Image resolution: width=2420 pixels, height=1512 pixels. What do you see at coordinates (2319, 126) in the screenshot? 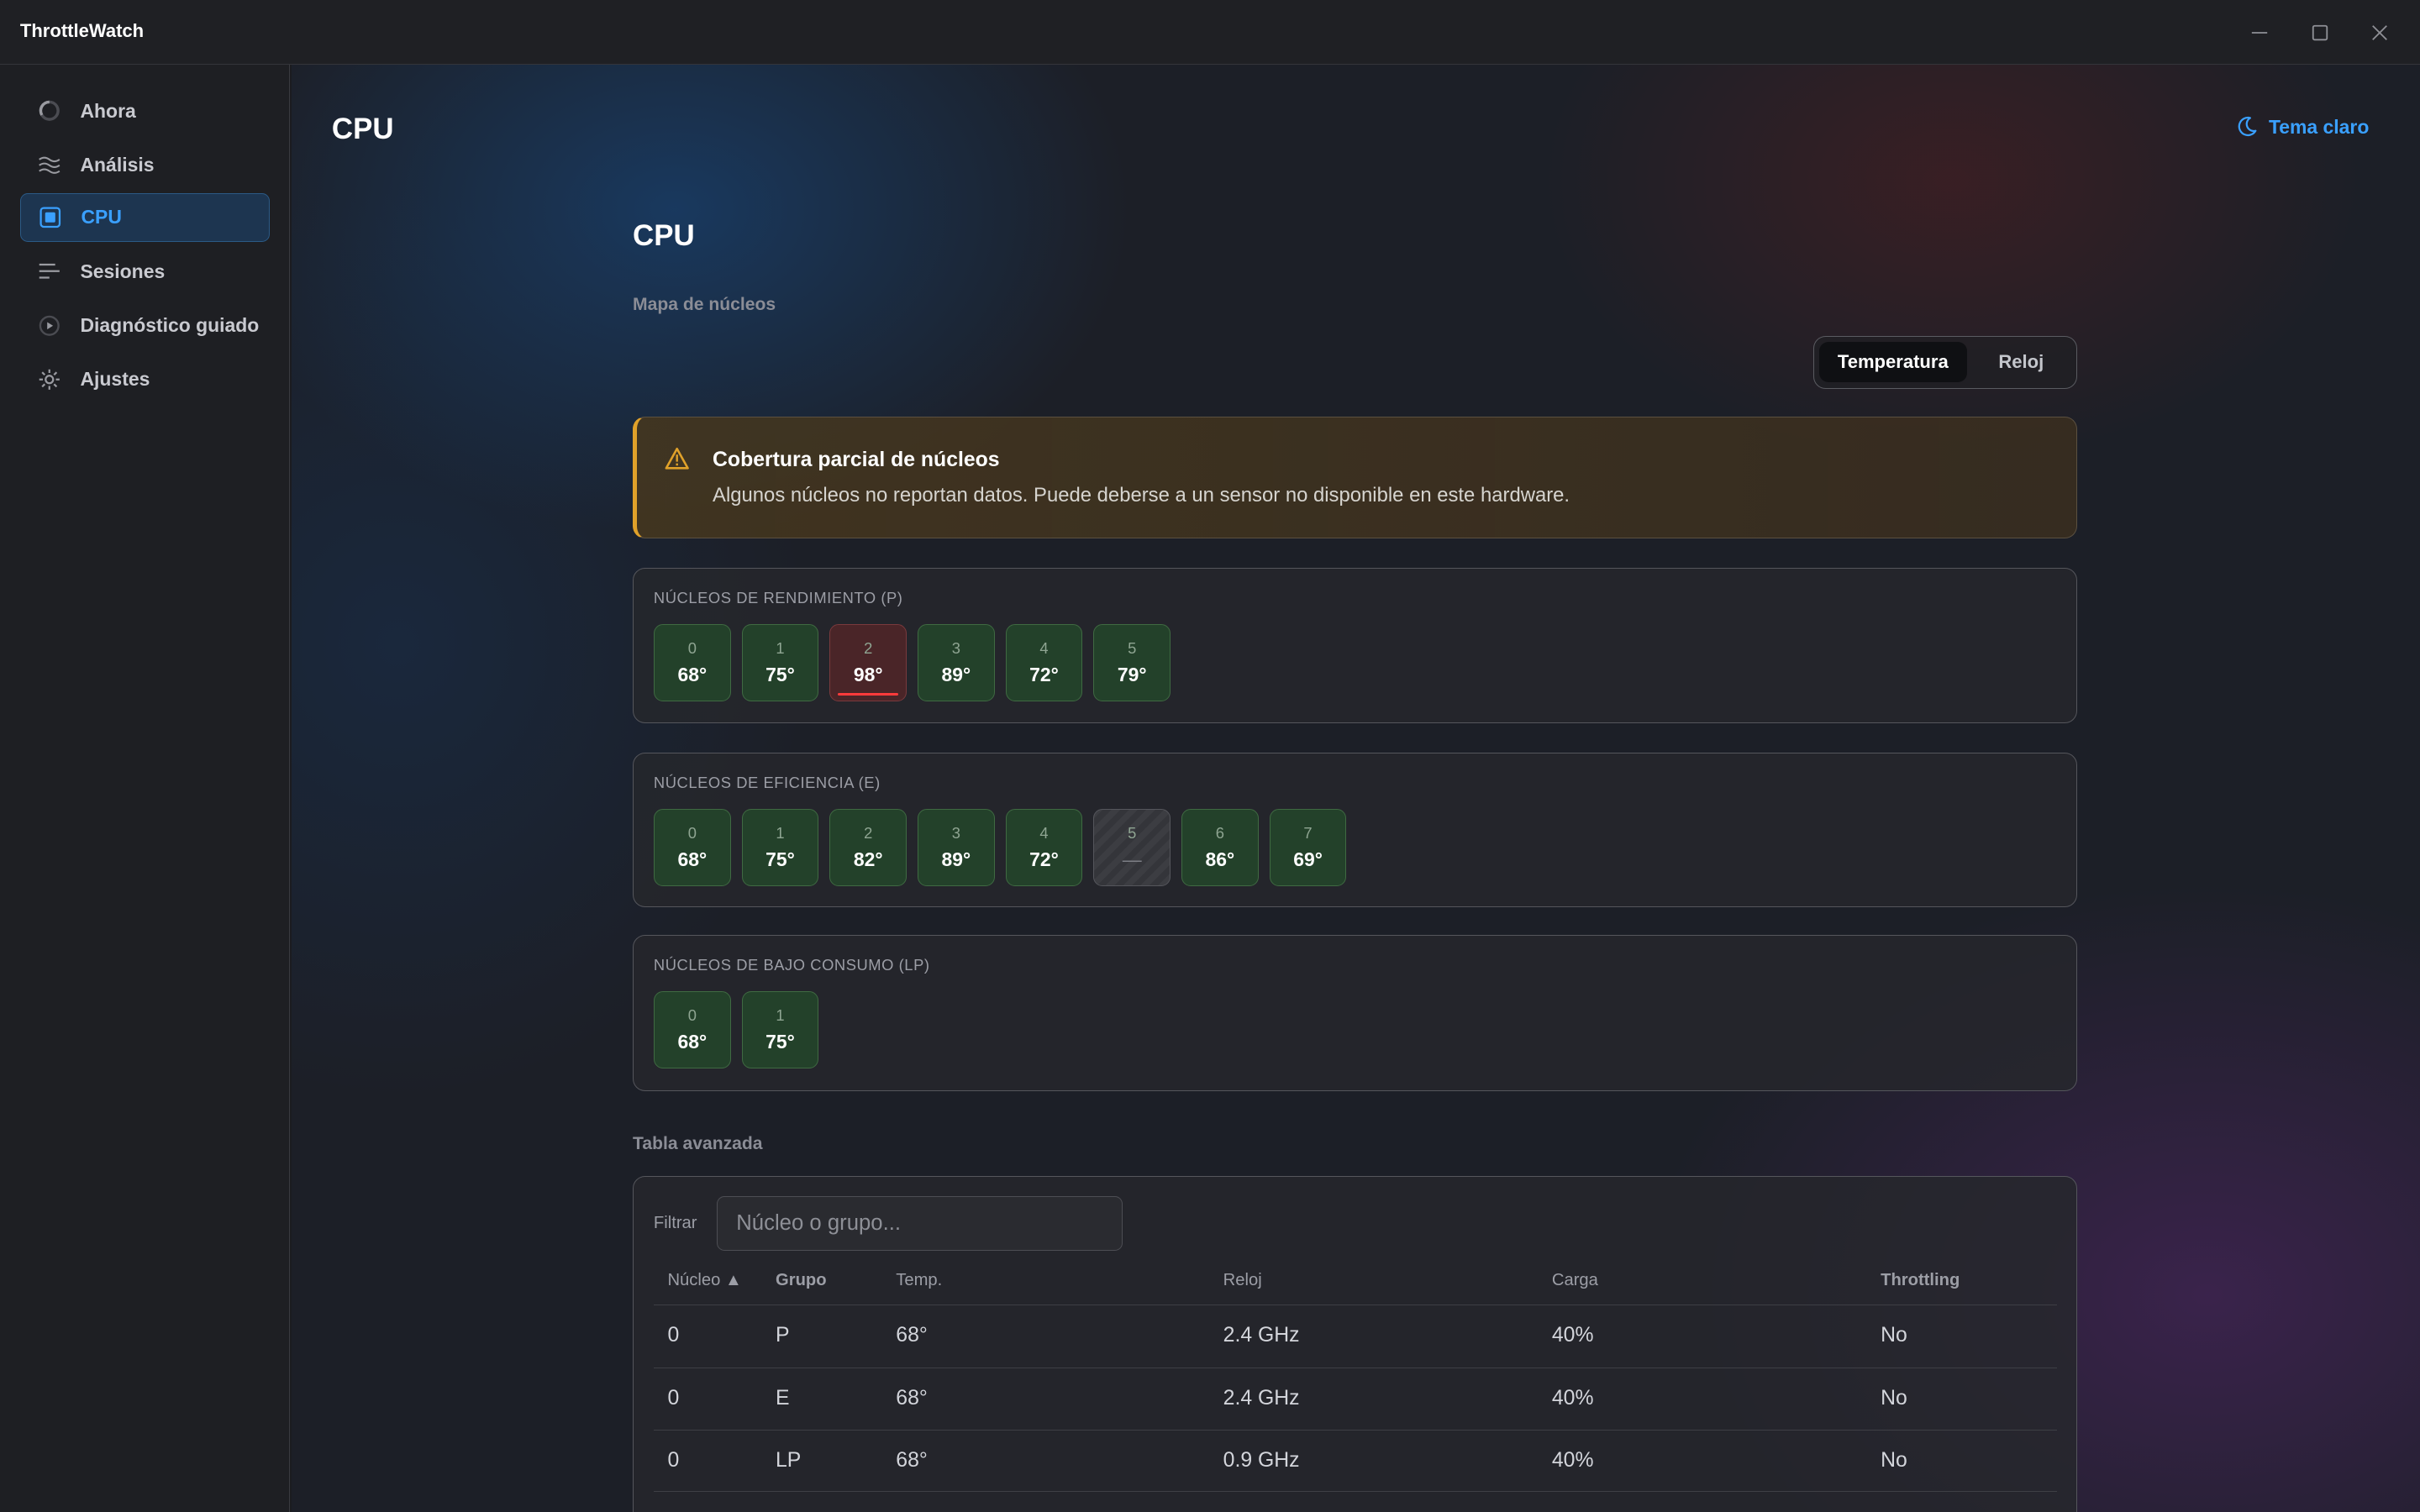
I see `theme-toggle-label: Tema claro` at bounding box center [2319, 126].